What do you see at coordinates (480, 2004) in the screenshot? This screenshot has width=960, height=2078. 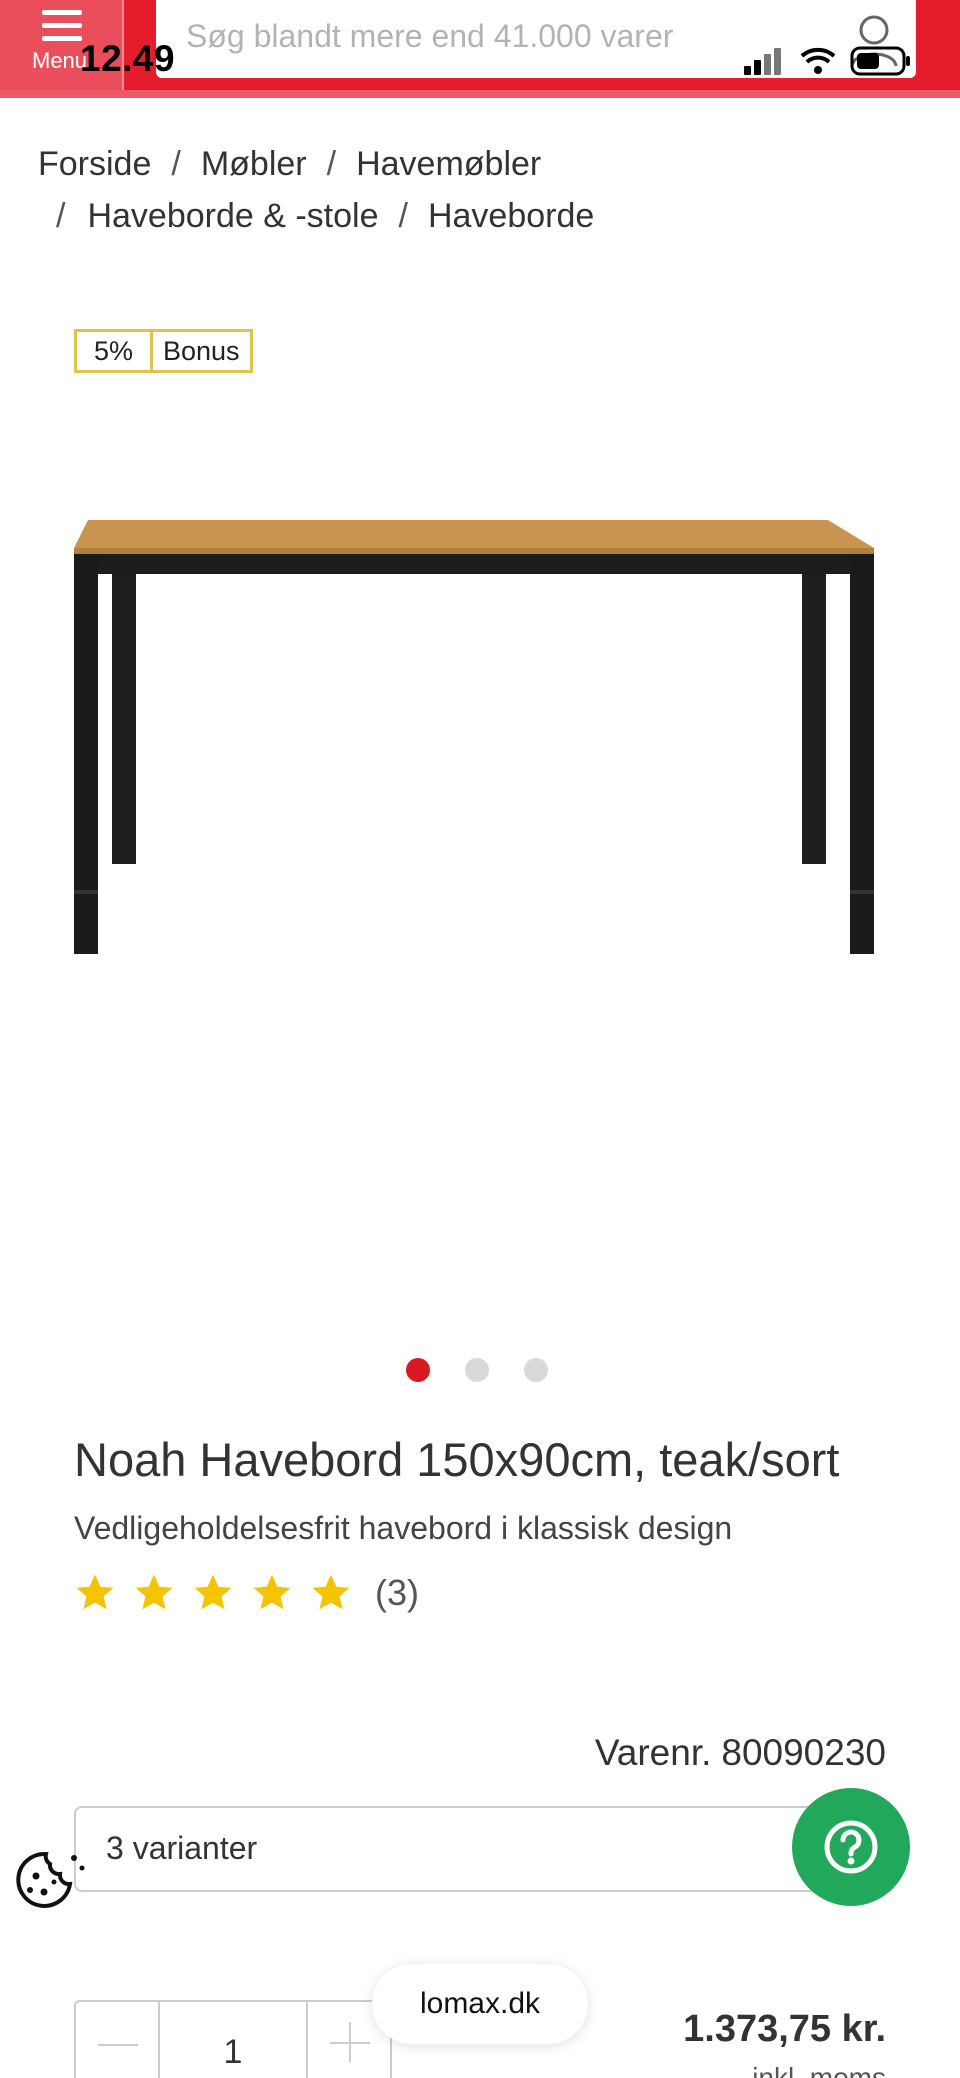 I see `domain-pill: lomax.dk` at bounding box center [480, 2004].